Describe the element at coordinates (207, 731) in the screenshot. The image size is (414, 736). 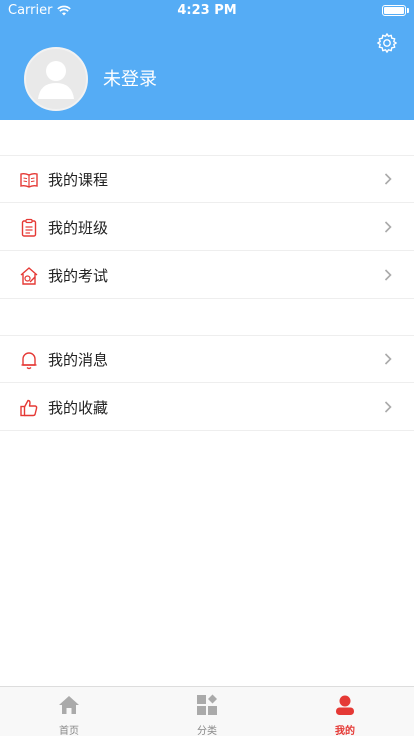
I see `tab-label: 分类` at that location.